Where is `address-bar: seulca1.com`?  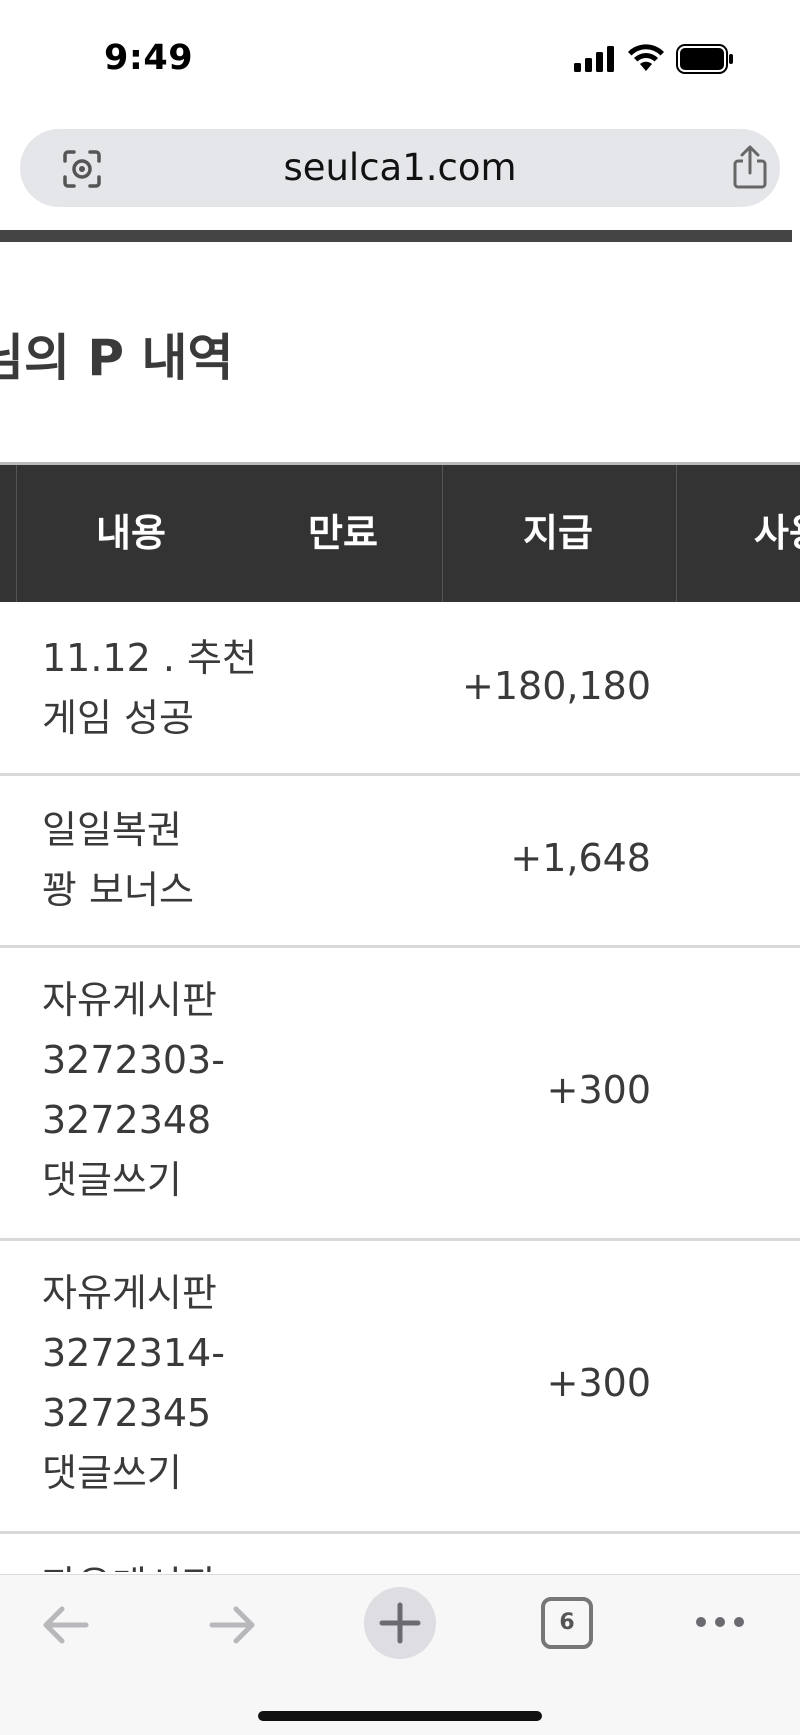
address-bar: seulca1.com is located at coordinates (400, 168).